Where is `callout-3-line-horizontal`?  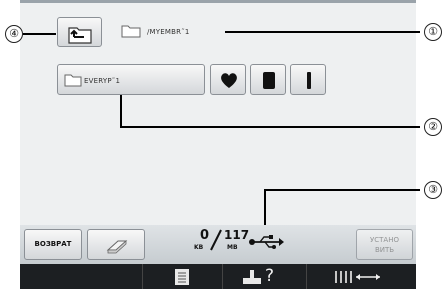
callout-3-line-horizontal is located at coordinates (342, 190).